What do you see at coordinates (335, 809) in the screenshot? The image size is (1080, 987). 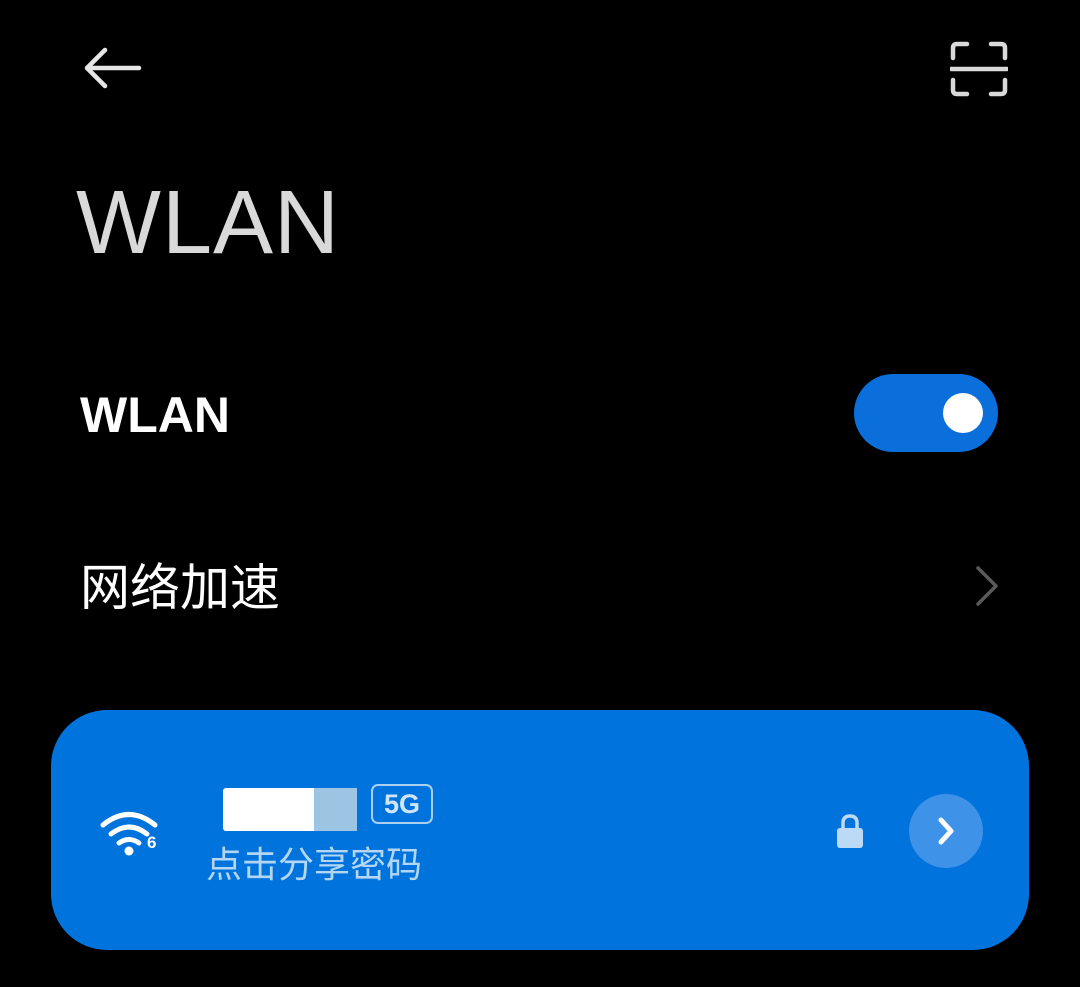 I see `ssid-redaction-fade` at bounding box center [335, 809].